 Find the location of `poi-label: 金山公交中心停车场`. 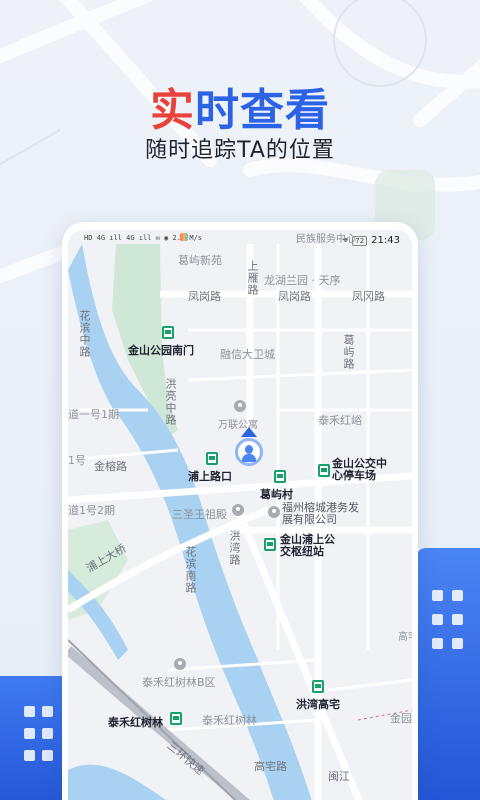

poi-label: 金山公交中心停车场 is located at coordinates (362, 470).